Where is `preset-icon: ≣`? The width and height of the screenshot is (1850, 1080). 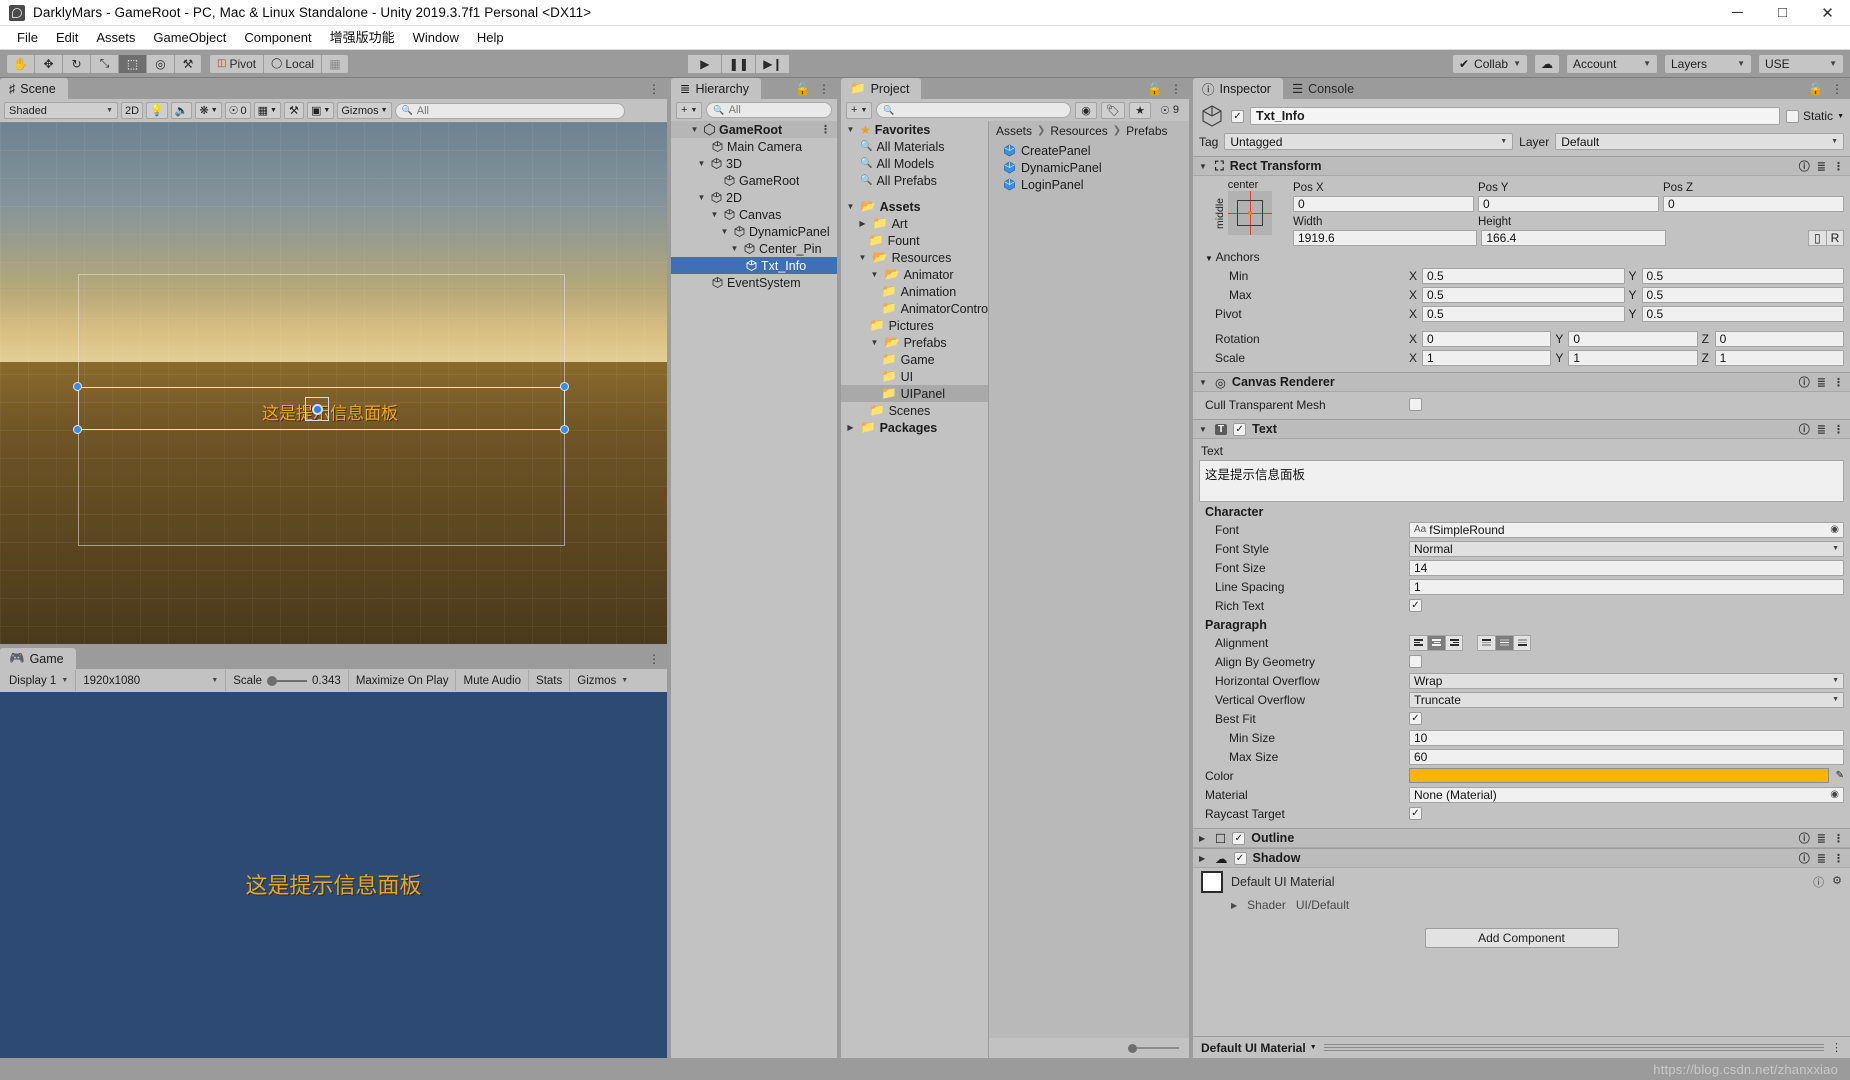 preset-icon: ≣ is located at coordinates (1821, 382).